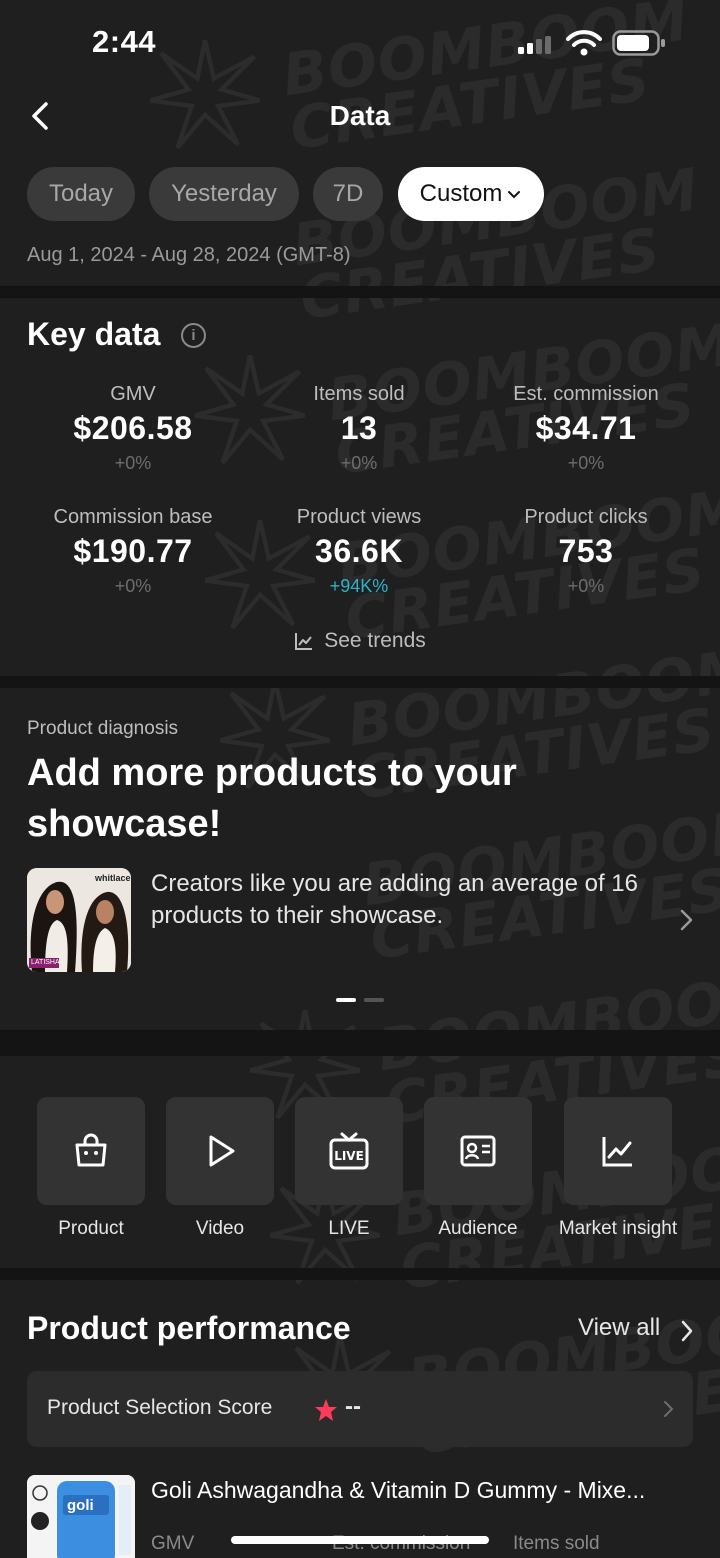 This screenshot has height=1558, width=720. I want to click on view-all-label: View all, so click(619, 1327).